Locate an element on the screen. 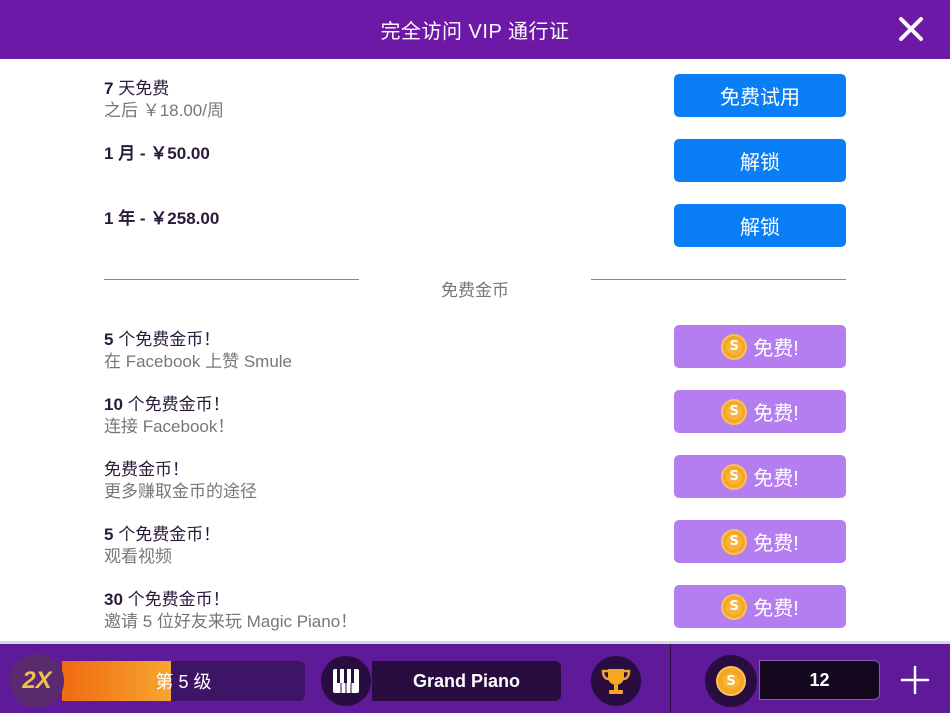 This screenshot has width=950, height=713. instrument-selector: Grand Piano is located at coordinates (466, 681).